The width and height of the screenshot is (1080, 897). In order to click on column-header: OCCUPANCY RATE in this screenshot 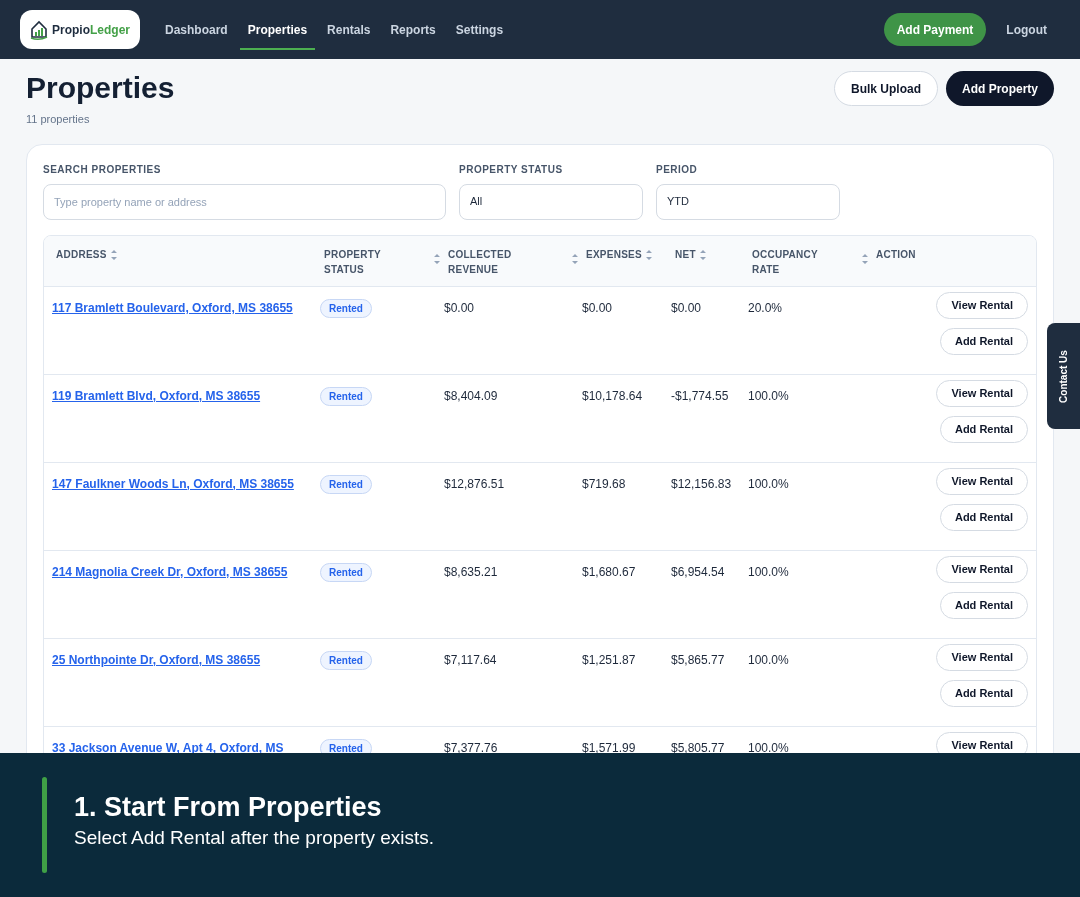, I will do `click(787, 261)`.